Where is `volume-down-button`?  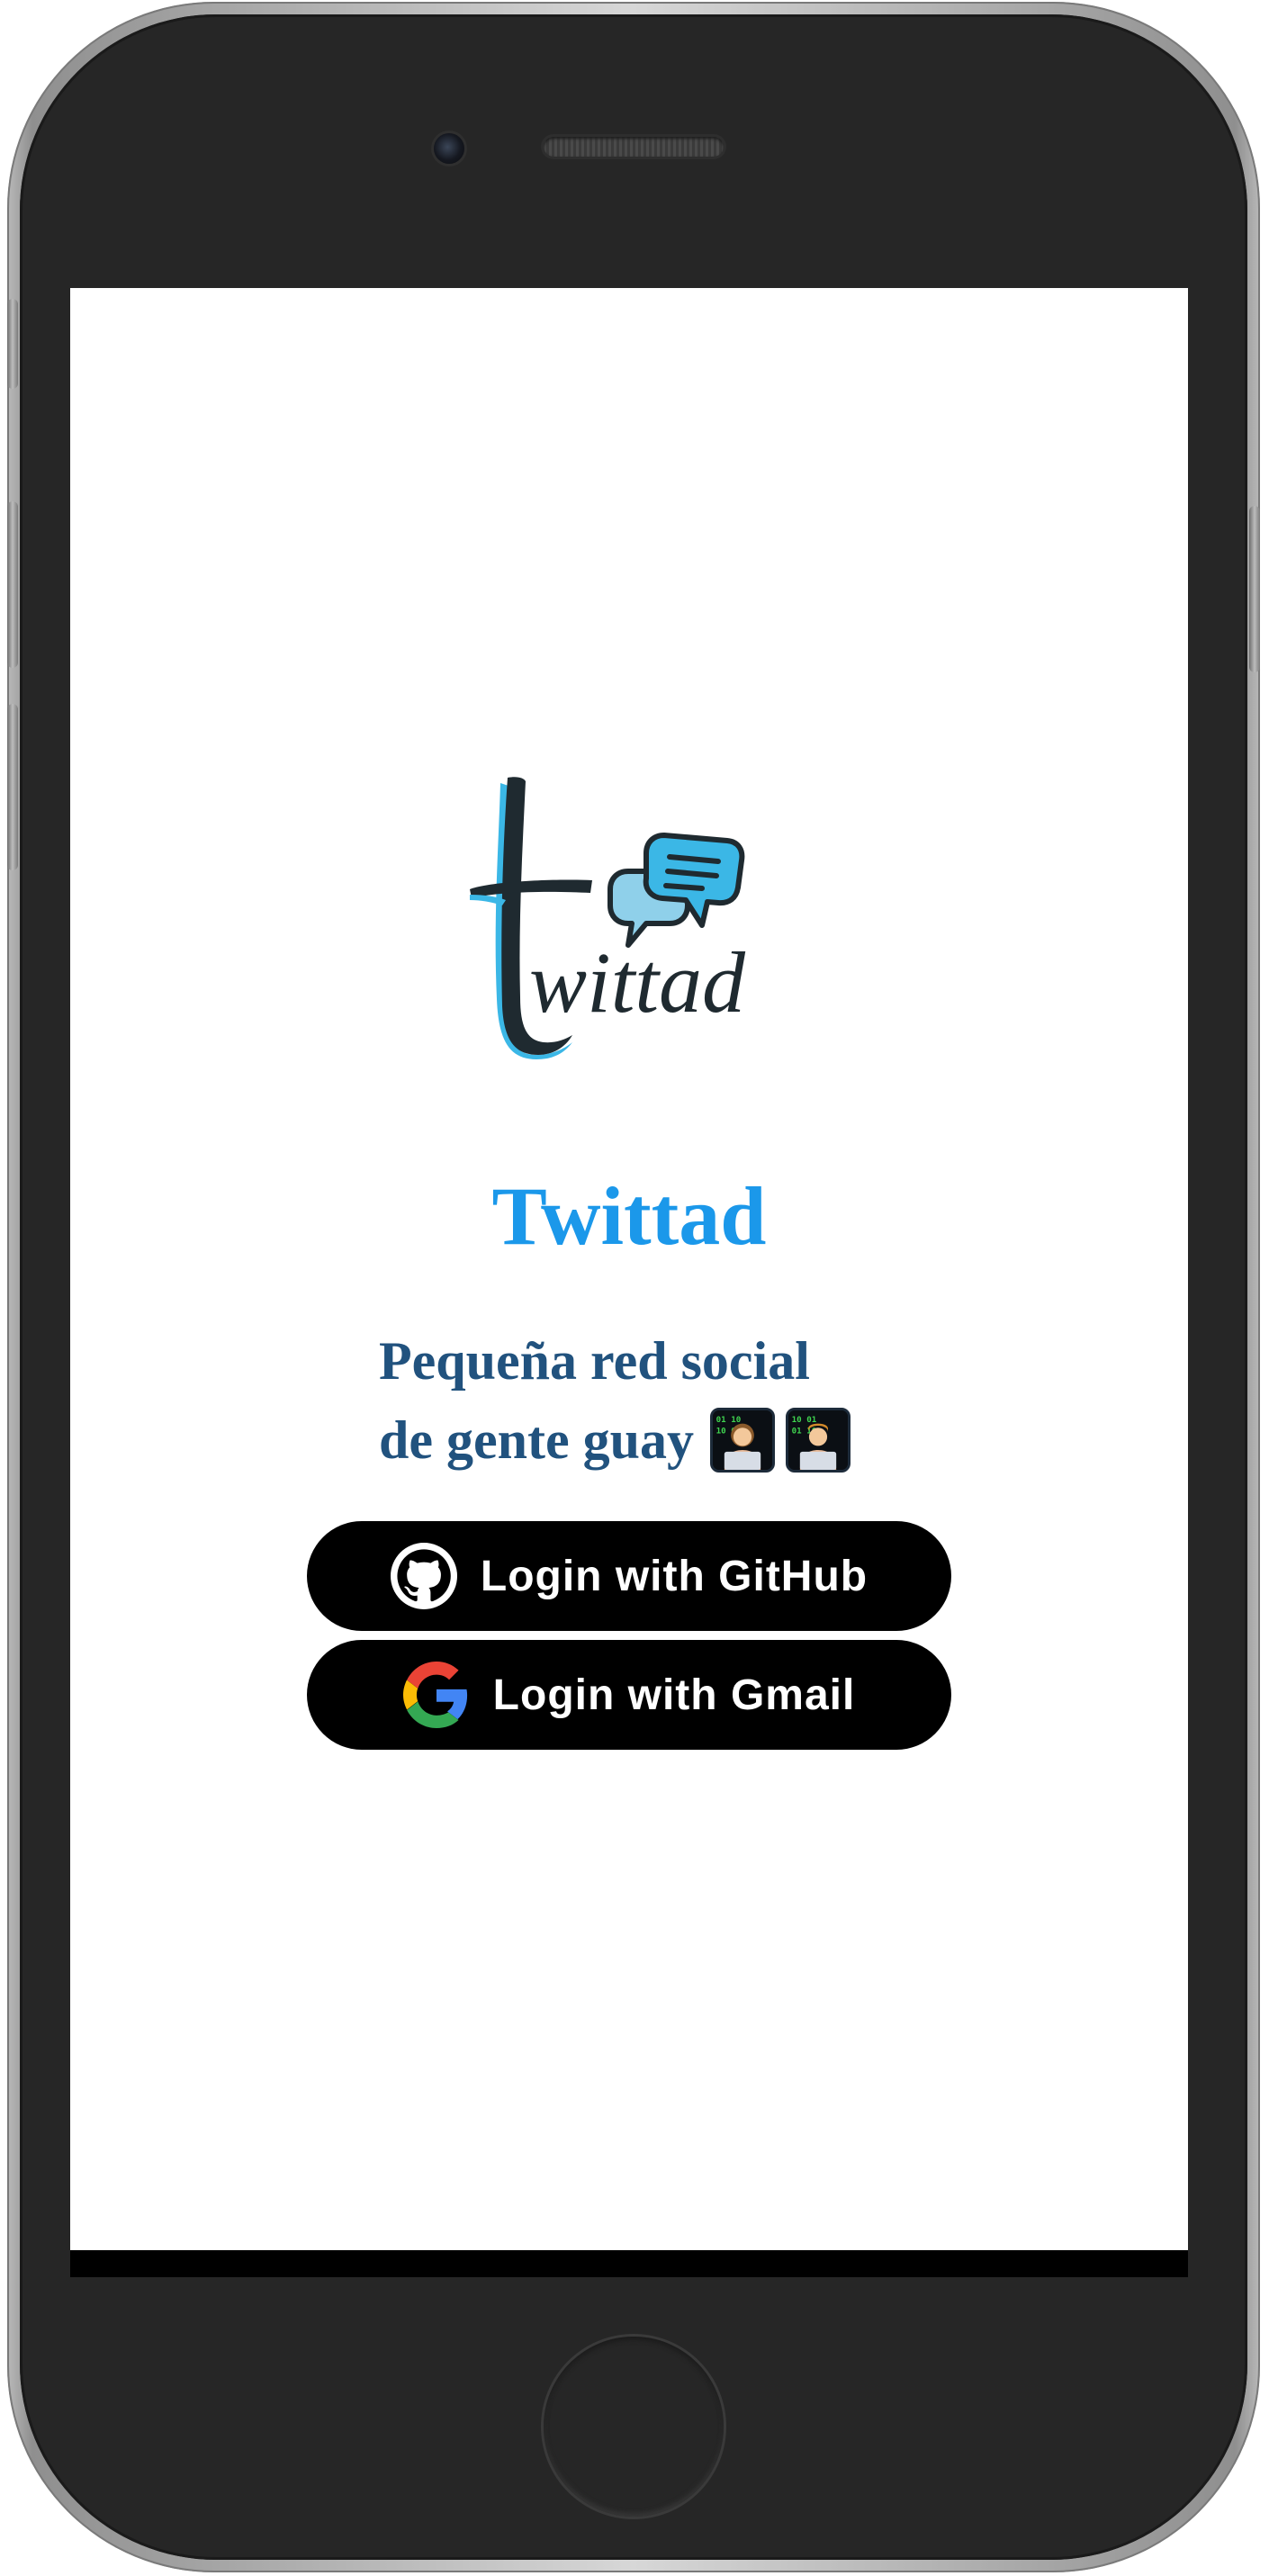
volume-down-button is located at coordinates (12, 787).